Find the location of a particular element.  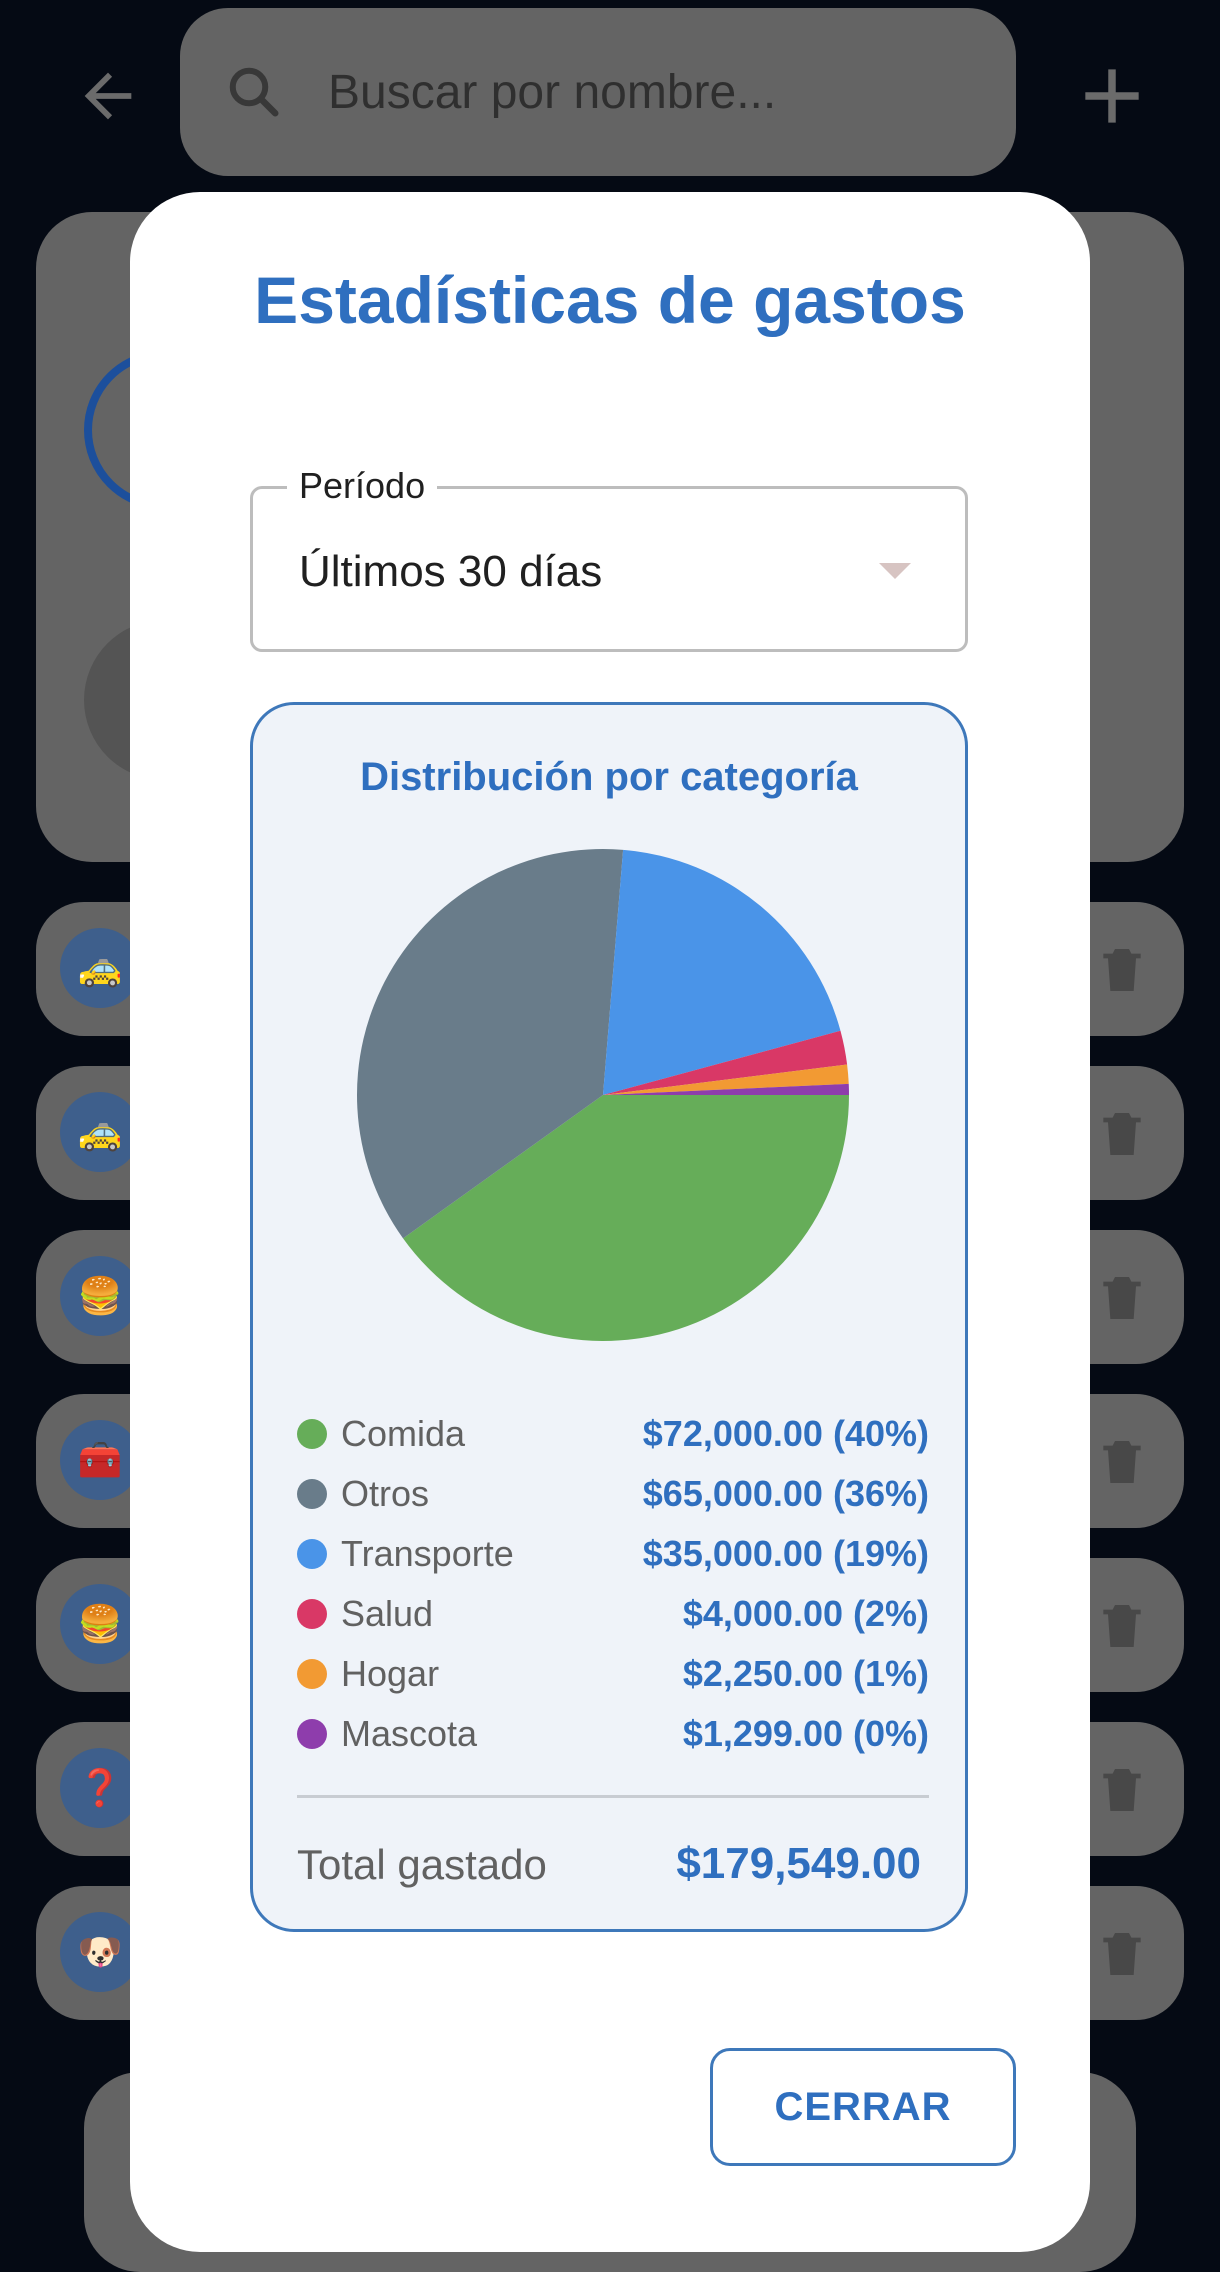

plus-icon is located at coordinates (1112, 96).